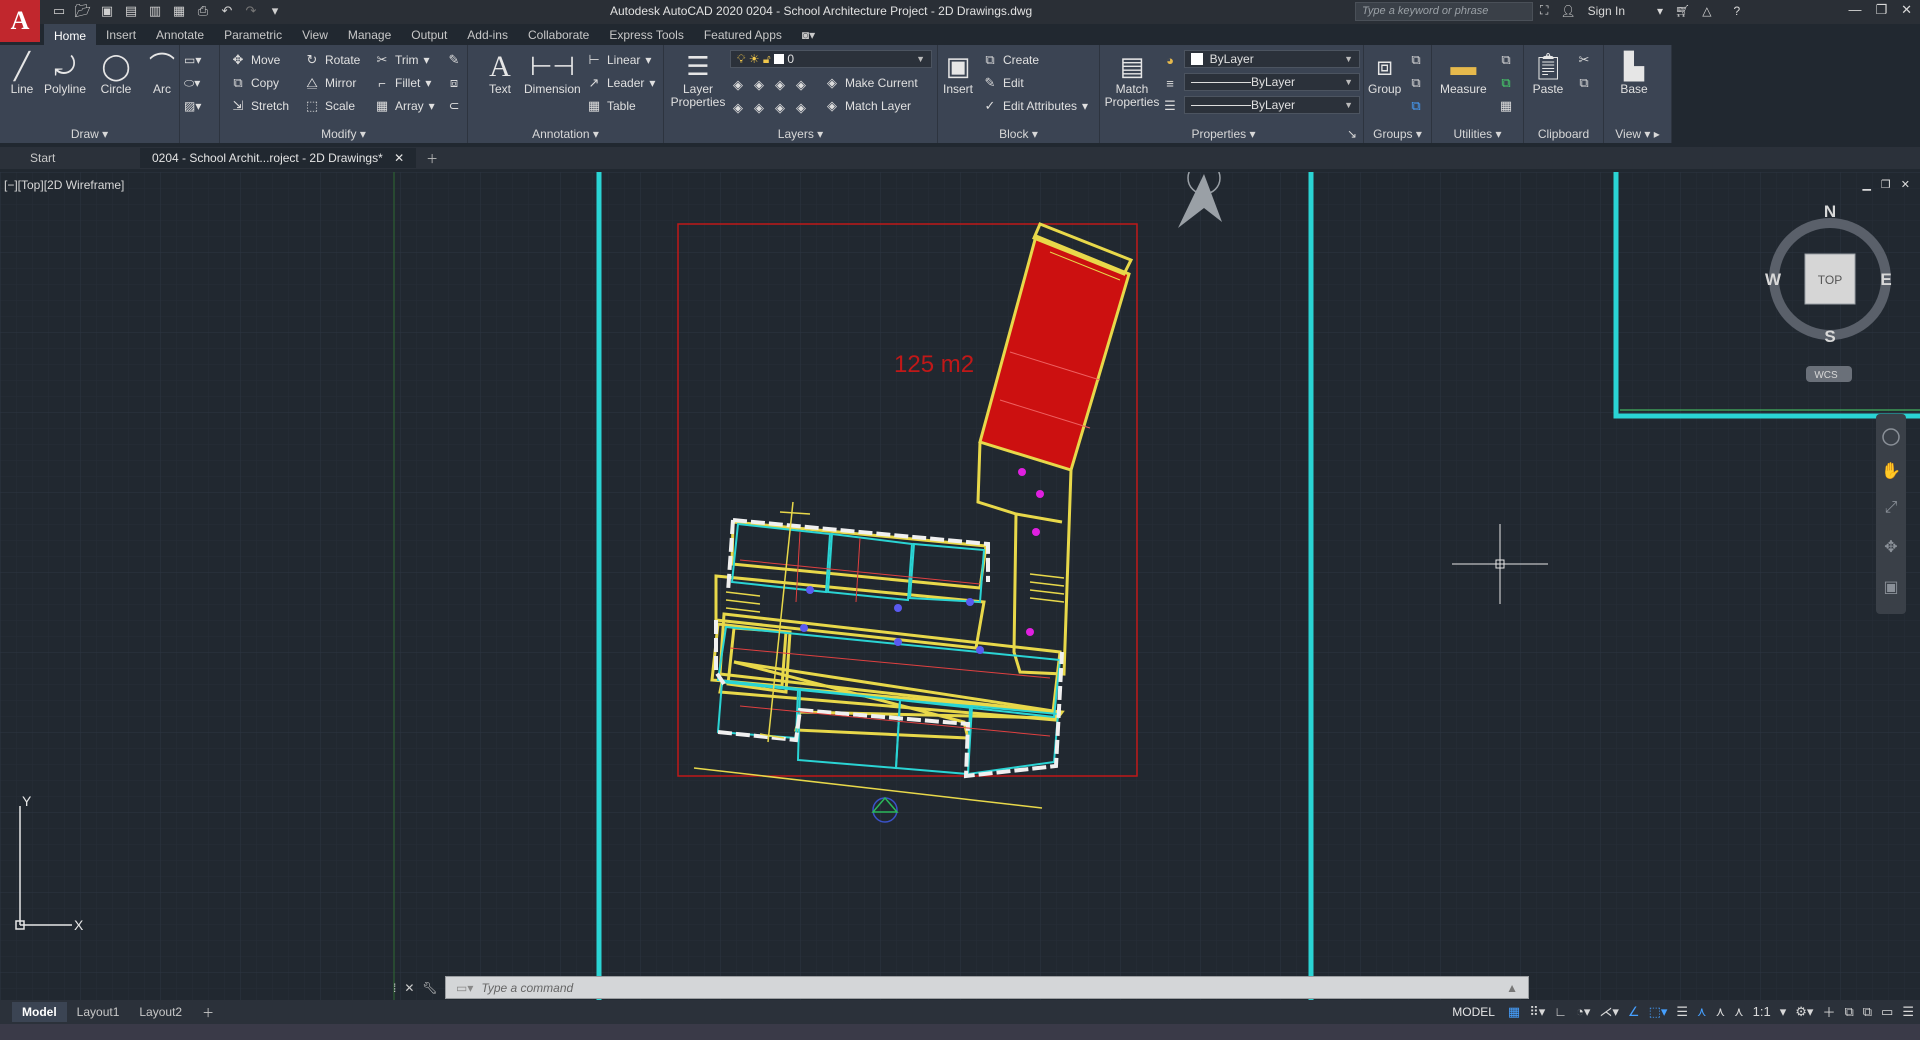  I want to click on viewcube-south: S, so click(1829, 336).